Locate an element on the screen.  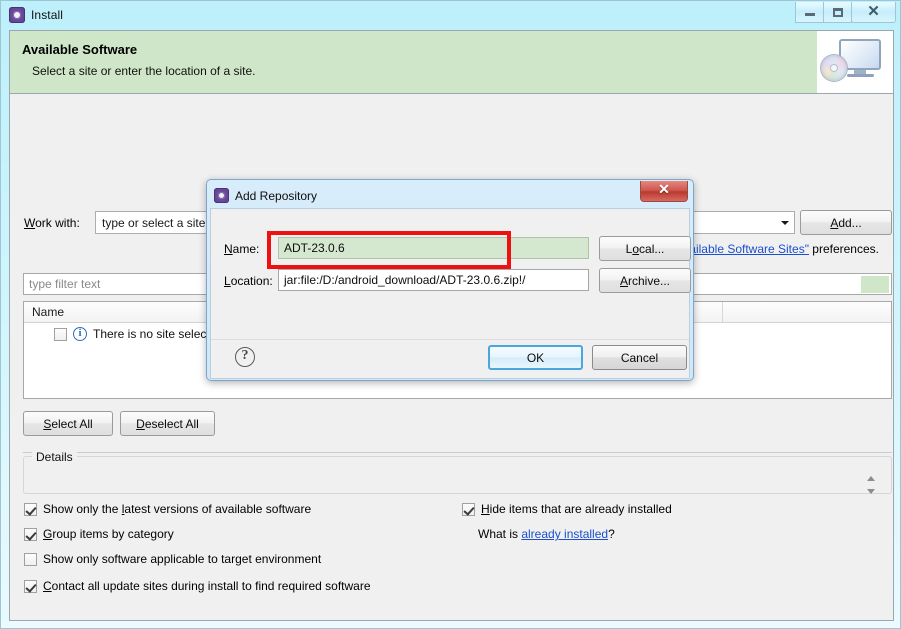
dialog-cancel-button: Cancel is located at coordinates (639, 357).